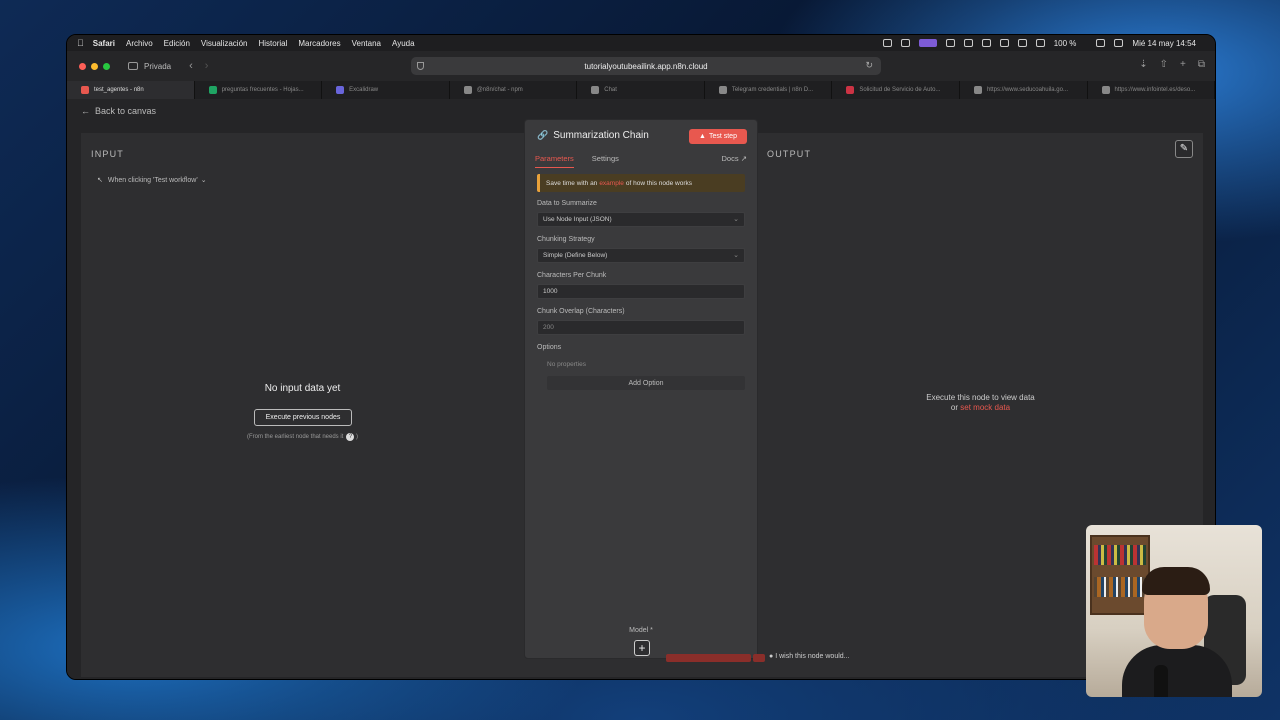 The height and width of the screenshot is (720, 1280). What do you see at coordinates (1184, 149) in the screenshot?
I see `edit-output-button: ✎` at bounding box center [1184, 149].